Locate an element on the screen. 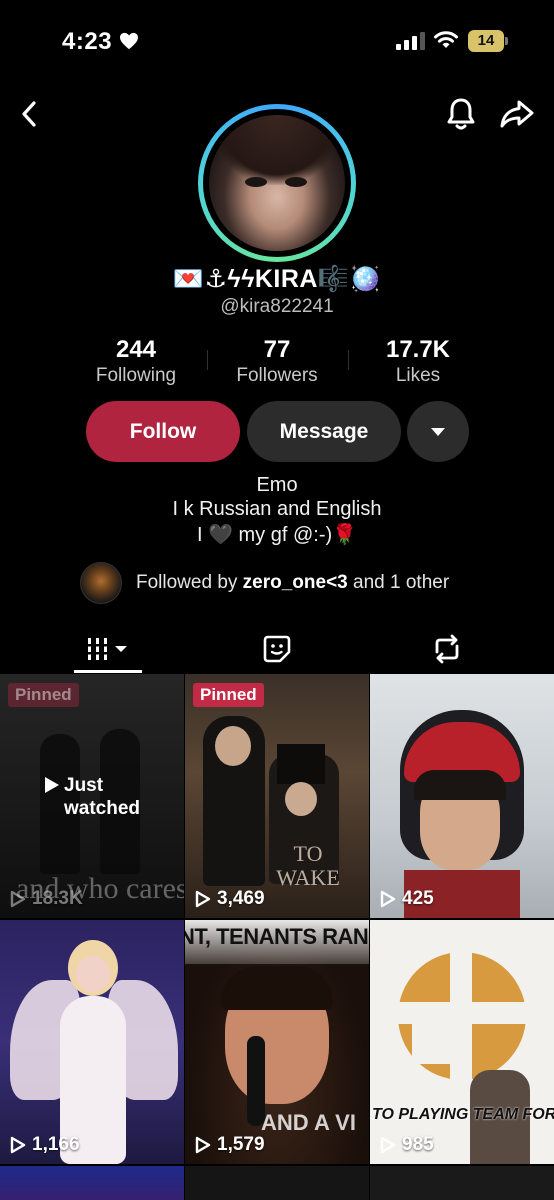  display-name: 💌⚓ϟϟKIRA🎼🪩 is located at coordinates (277, 279).